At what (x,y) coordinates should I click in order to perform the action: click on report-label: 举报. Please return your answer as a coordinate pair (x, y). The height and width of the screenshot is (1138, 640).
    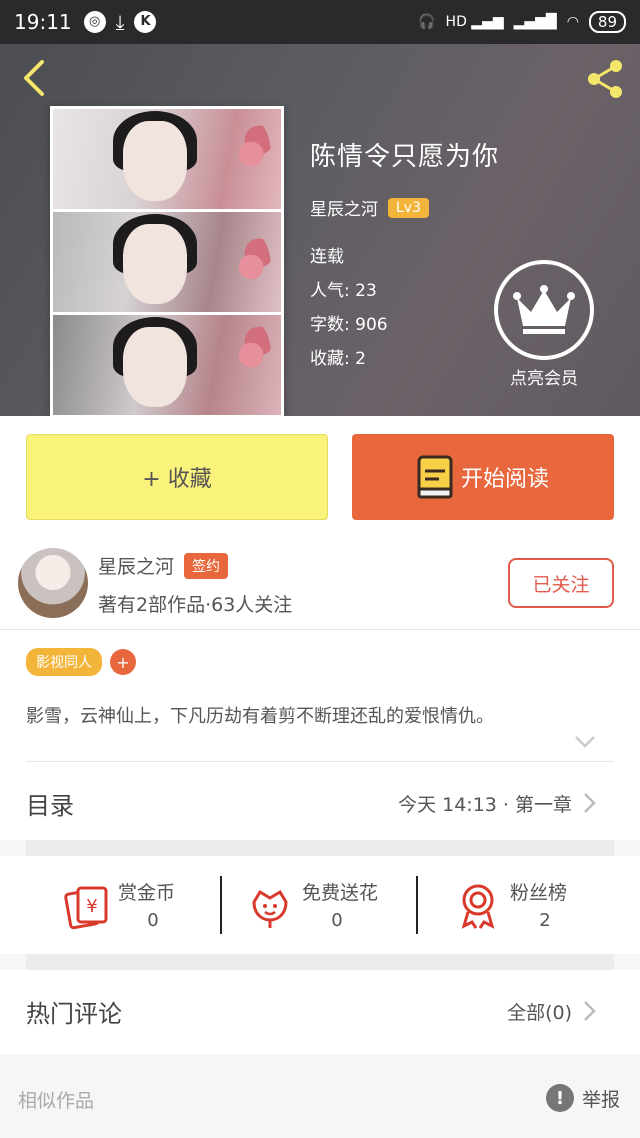
    Looking at the image, I should click on (600, 1099).